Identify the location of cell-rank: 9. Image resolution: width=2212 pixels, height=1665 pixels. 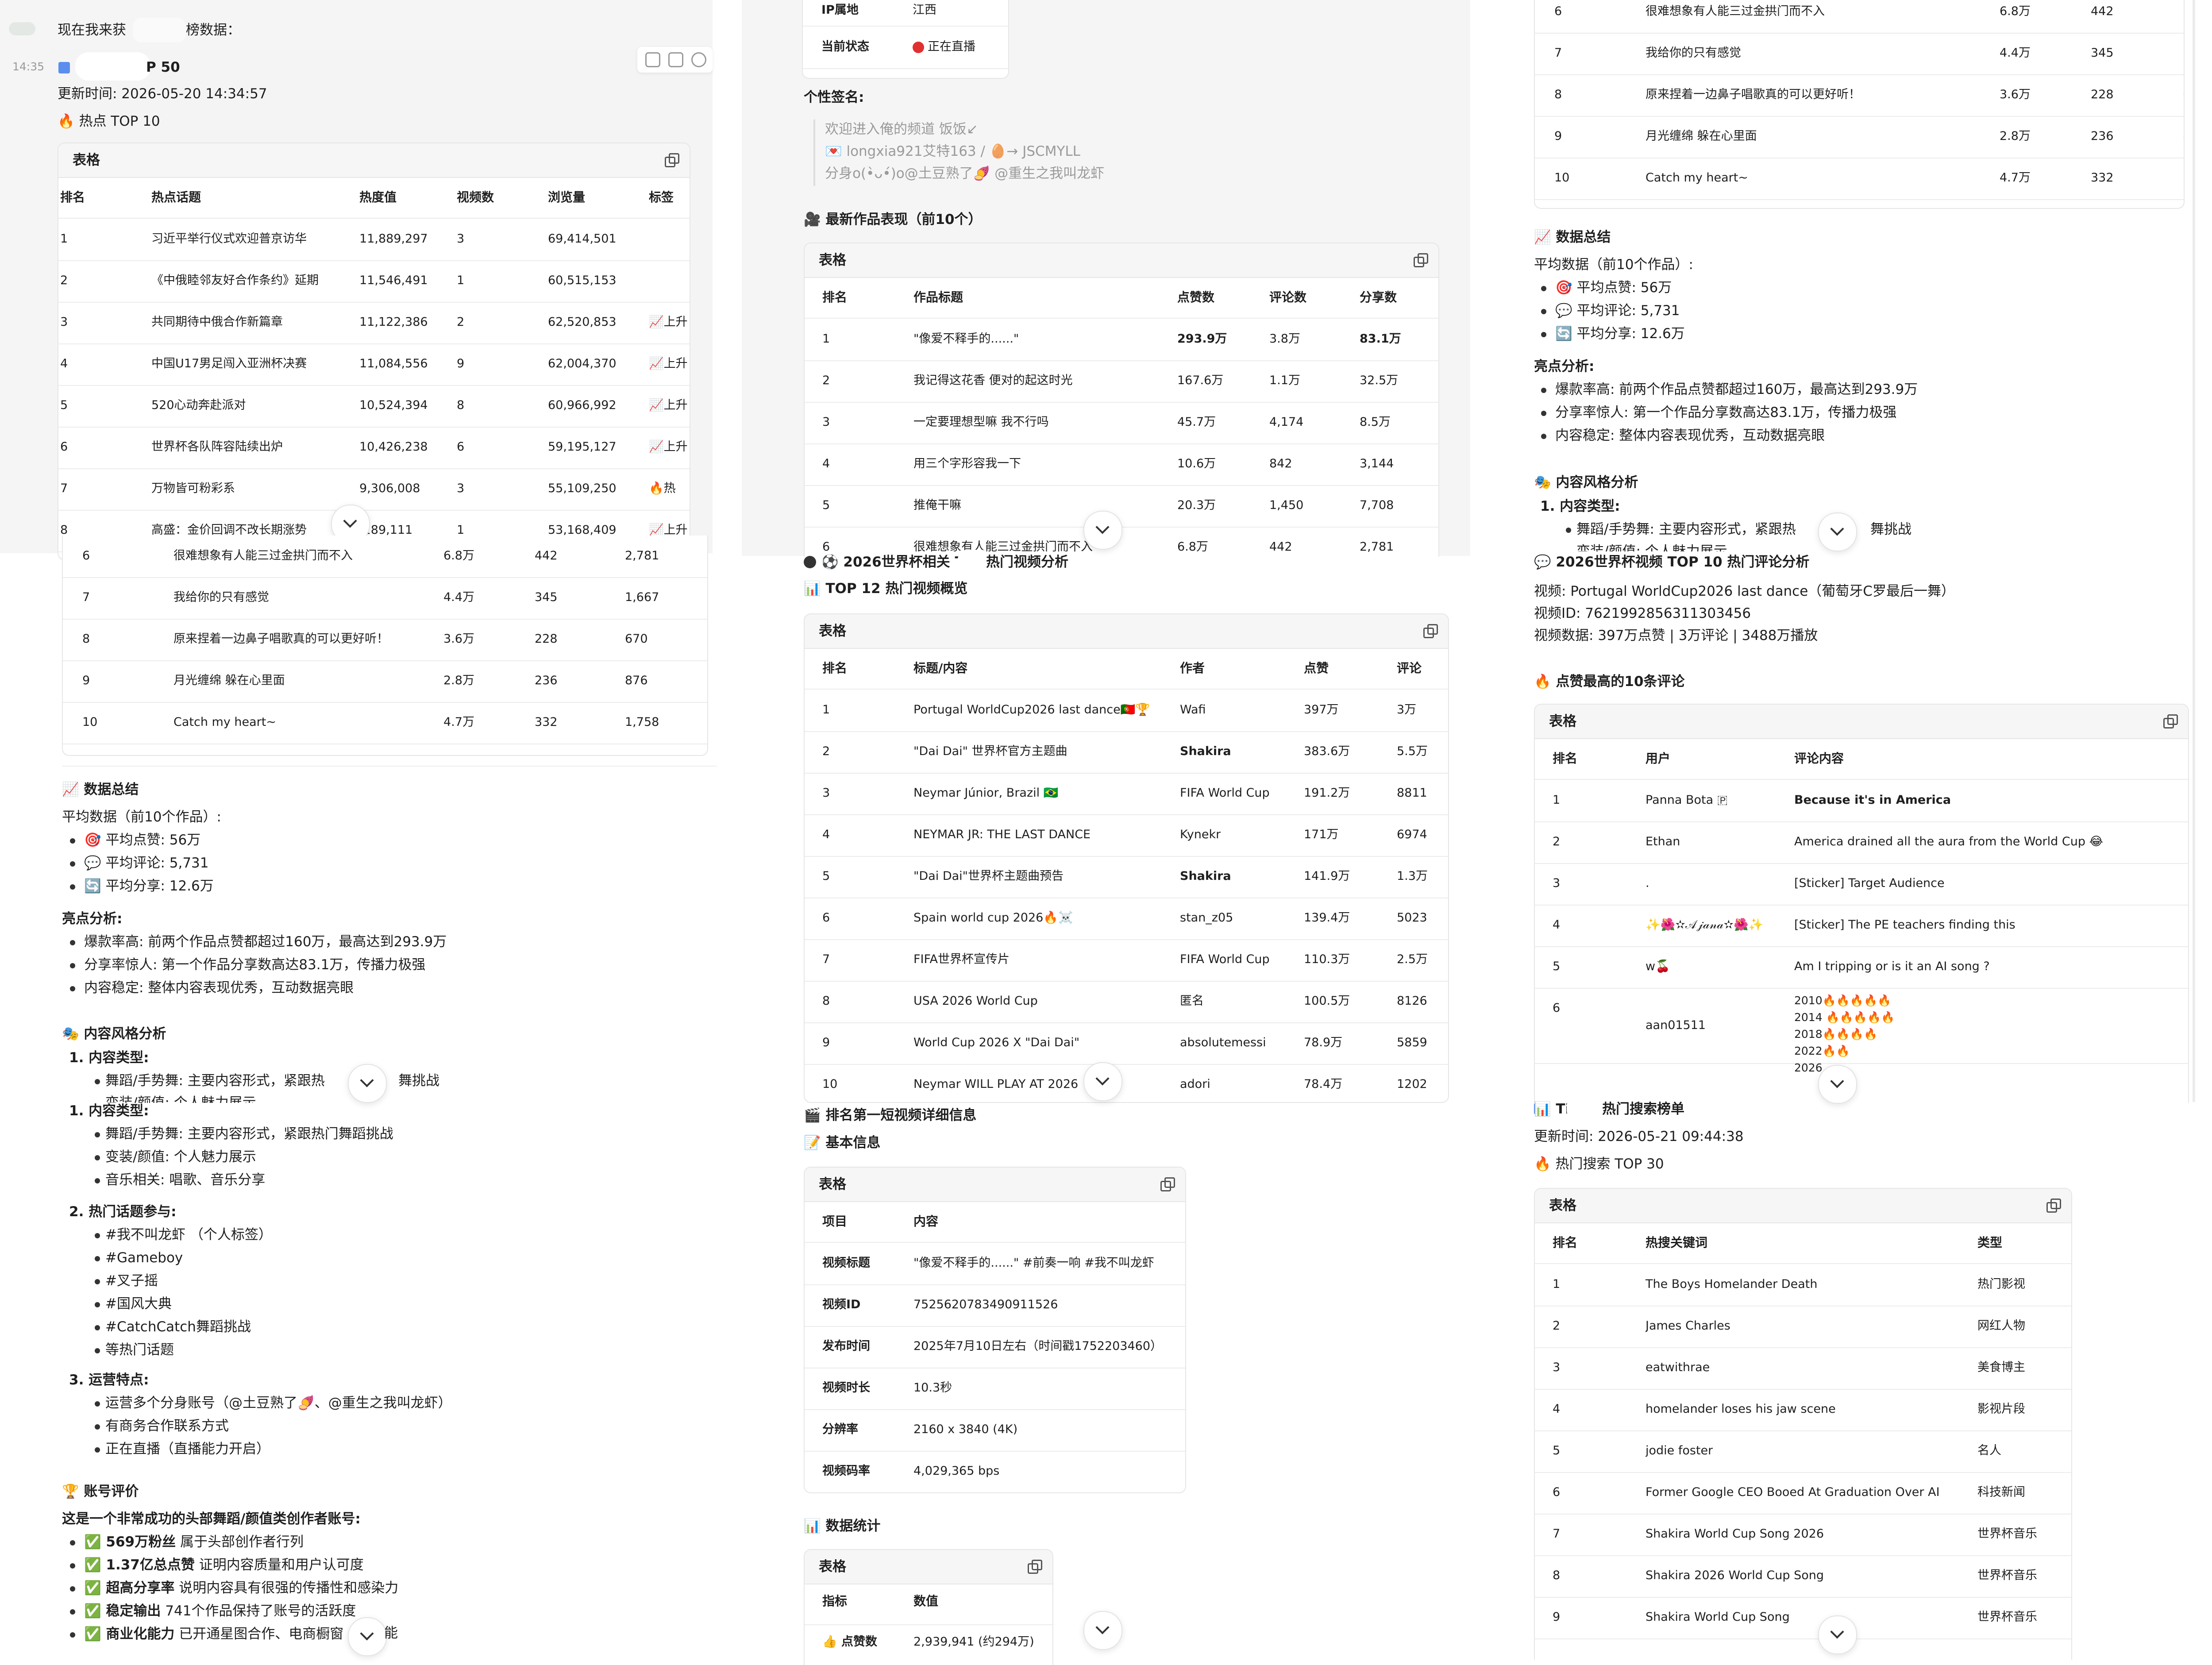
(826, 1042).